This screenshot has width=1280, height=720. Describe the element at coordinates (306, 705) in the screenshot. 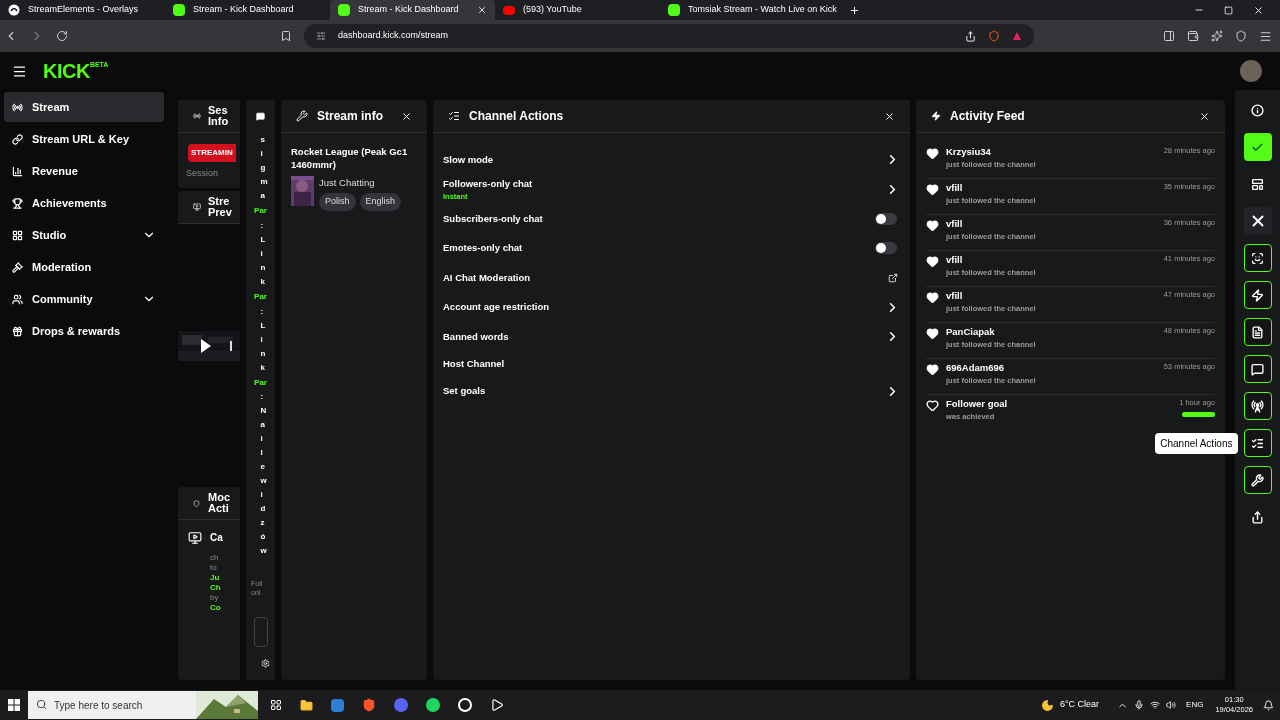

I see `folder-icon` at that location.